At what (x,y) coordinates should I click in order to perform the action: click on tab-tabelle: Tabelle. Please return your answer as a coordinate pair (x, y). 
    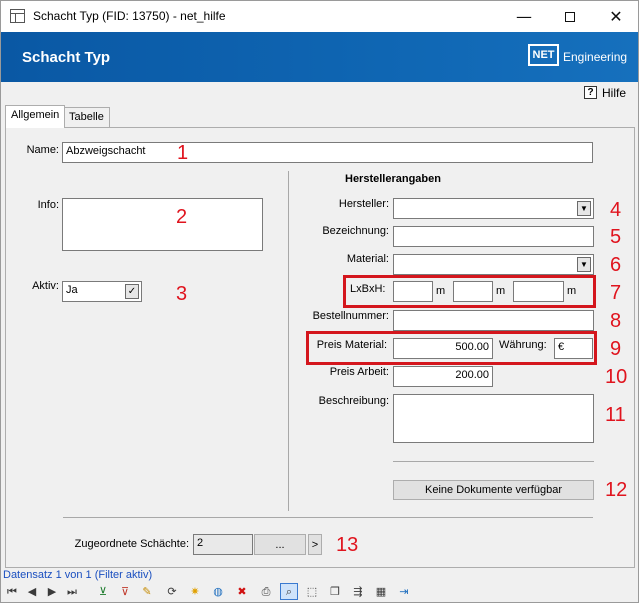
    Looking at the image, I should click on (86, 117).